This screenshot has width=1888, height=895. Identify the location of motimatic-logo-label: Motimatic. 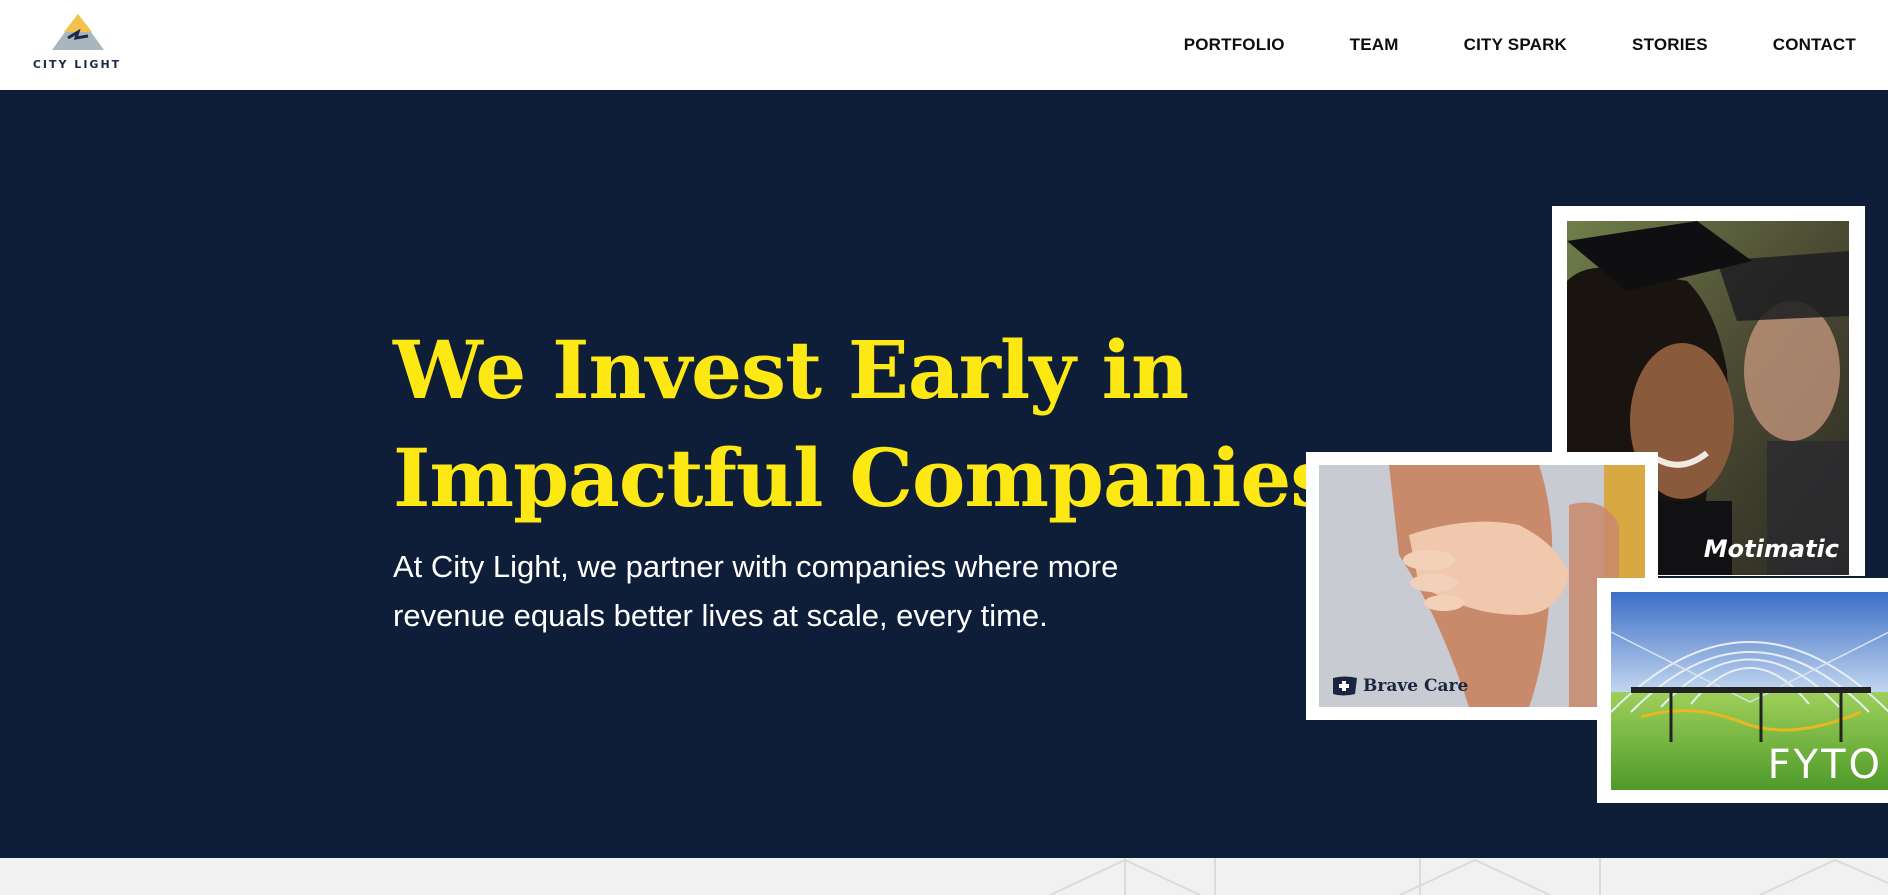
(1771, 549).